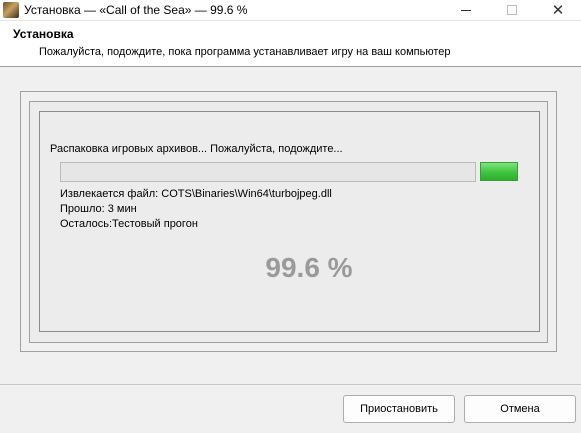  I want to click on progress-bar-fill, so click(499, 171).